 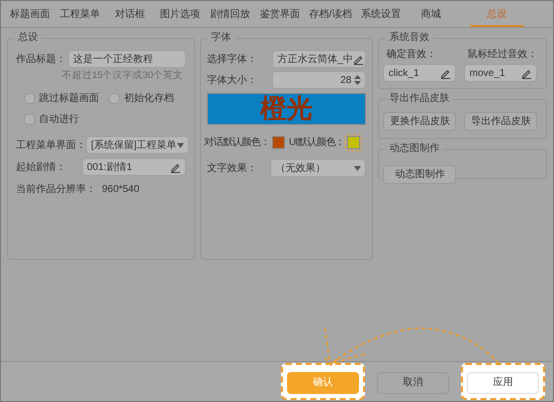 What do you see at coordinates (80, 15) in the screenshot?
I see `tab: 工程菜单` at bounding box center [80, 15].